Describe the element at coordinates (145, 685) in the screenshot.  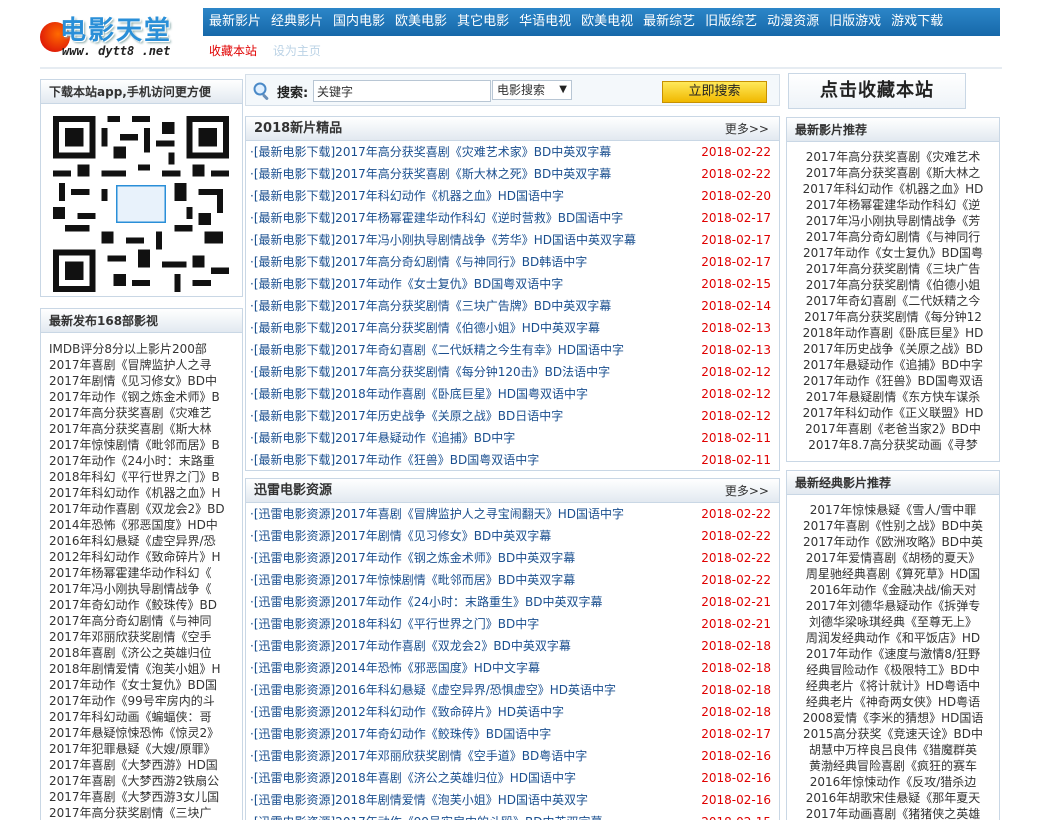
I see `latest-item: 2017年动作《女士复仇》BD国` at that location.